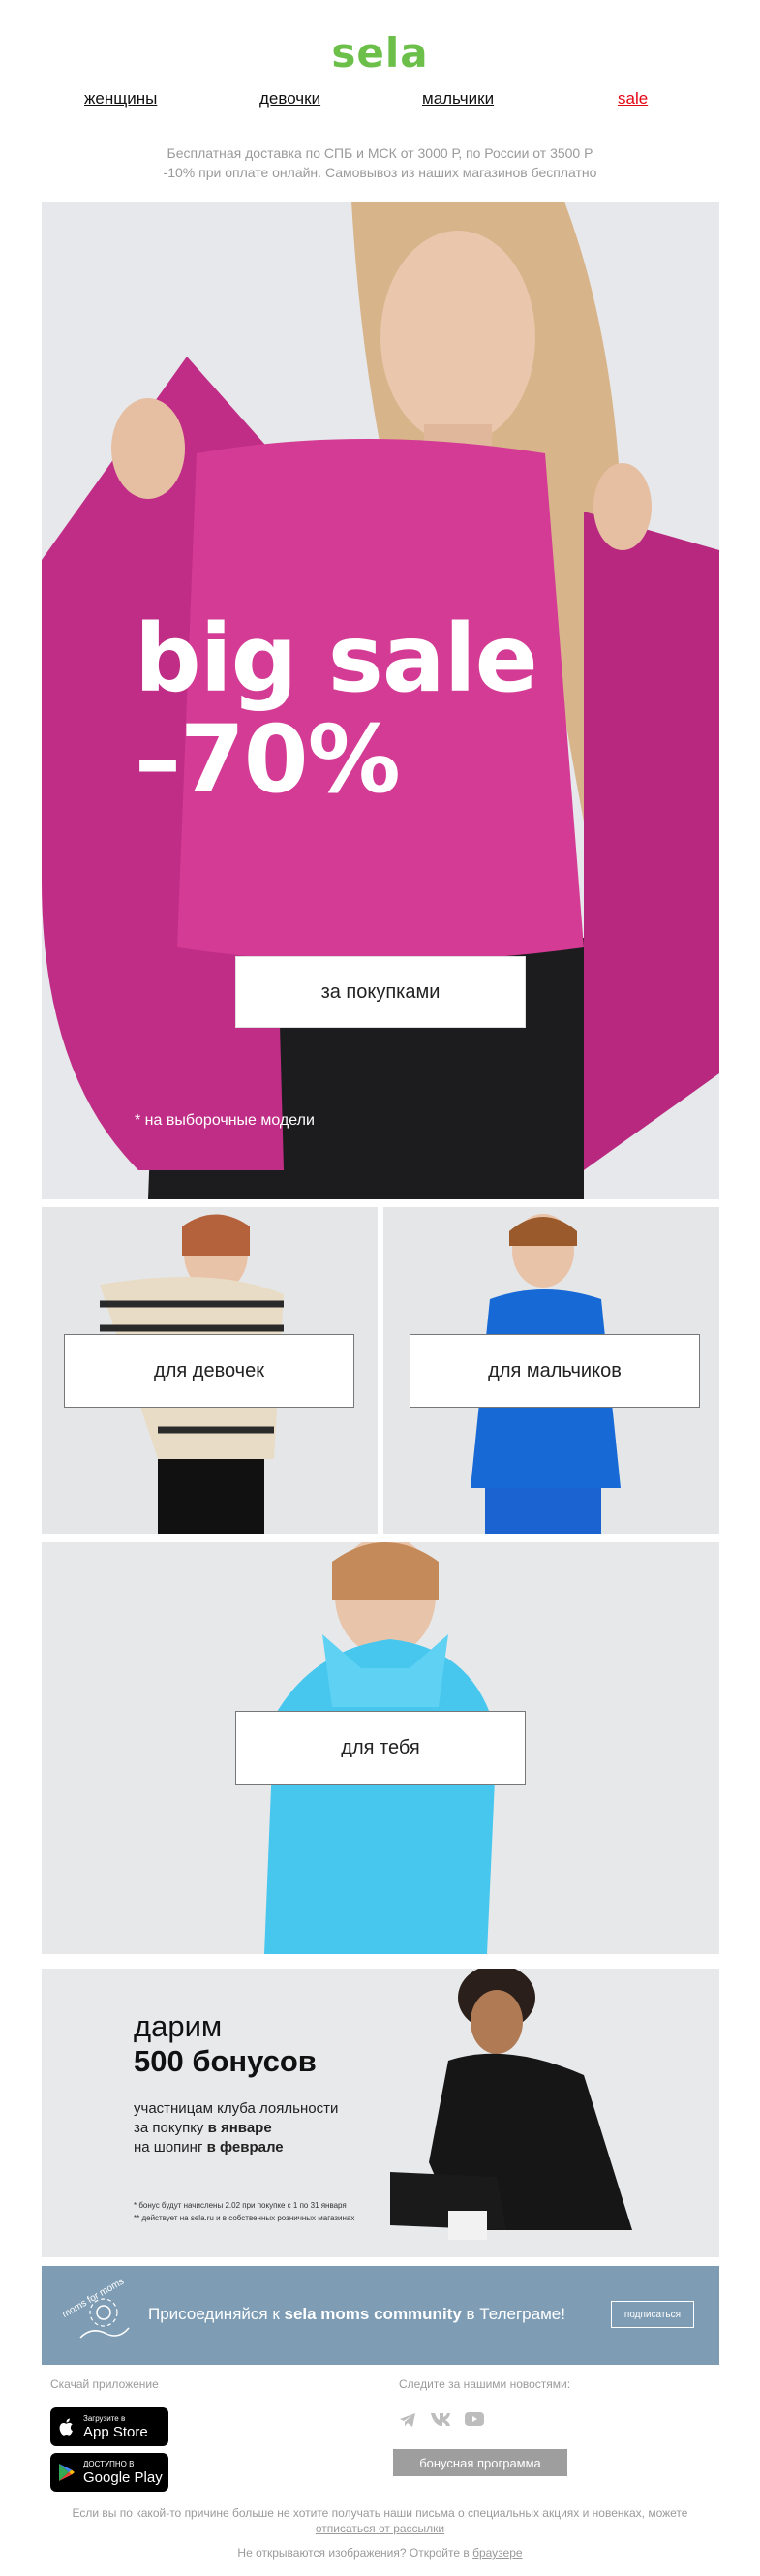  Describe the element at coordinates (170, 2147) in the screenshot. I see `bonus-desc-3-text: на шопинг` at that location.